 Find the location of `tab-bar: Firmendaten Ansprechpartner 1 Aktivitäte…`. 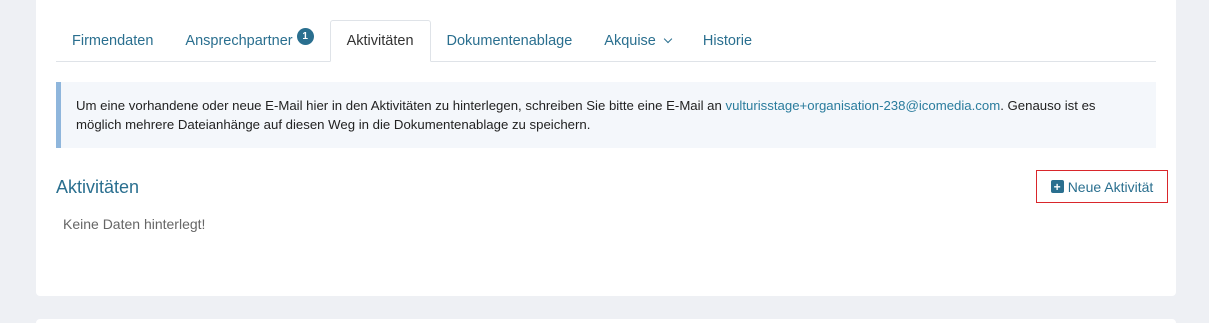

tab-bar: Firmendaten Ansprechpartner 1 Aktivitäte… is located at coordinates (606, 41).